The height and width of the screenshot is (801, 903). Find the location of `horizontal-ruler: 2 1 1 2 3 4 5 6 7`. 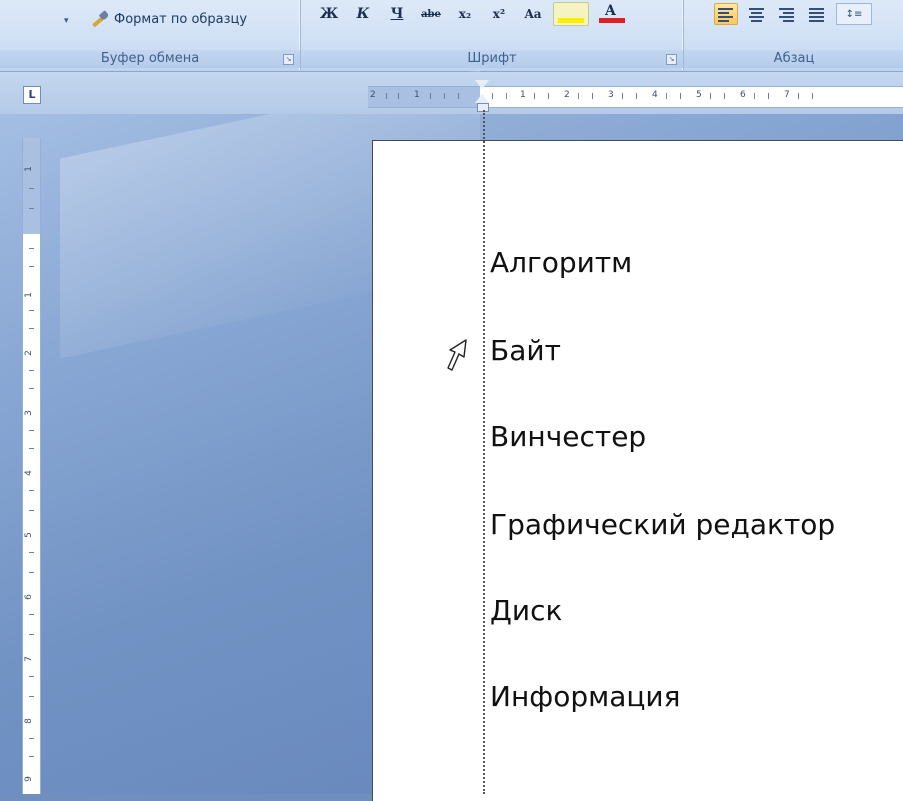

horizontal-ruler: 2 1 1 2 3 4 5 6 7 is located at coordinates (635, 97).